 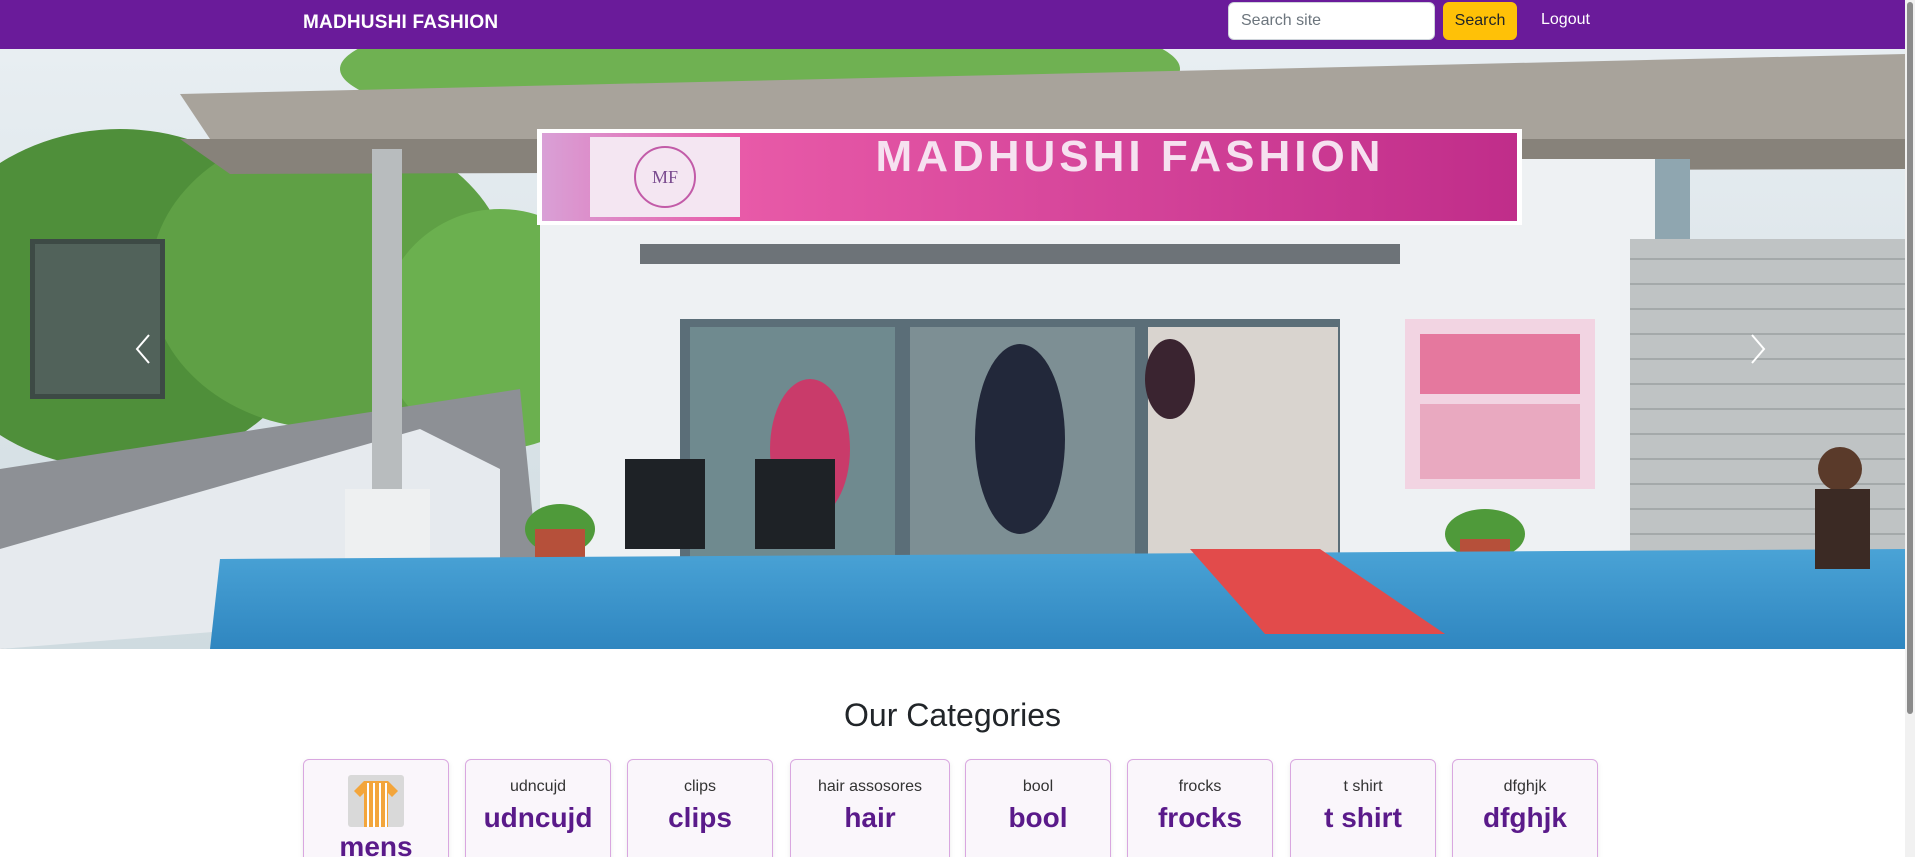 I want to click on category-name: bool, so click(x=1038, y=817).